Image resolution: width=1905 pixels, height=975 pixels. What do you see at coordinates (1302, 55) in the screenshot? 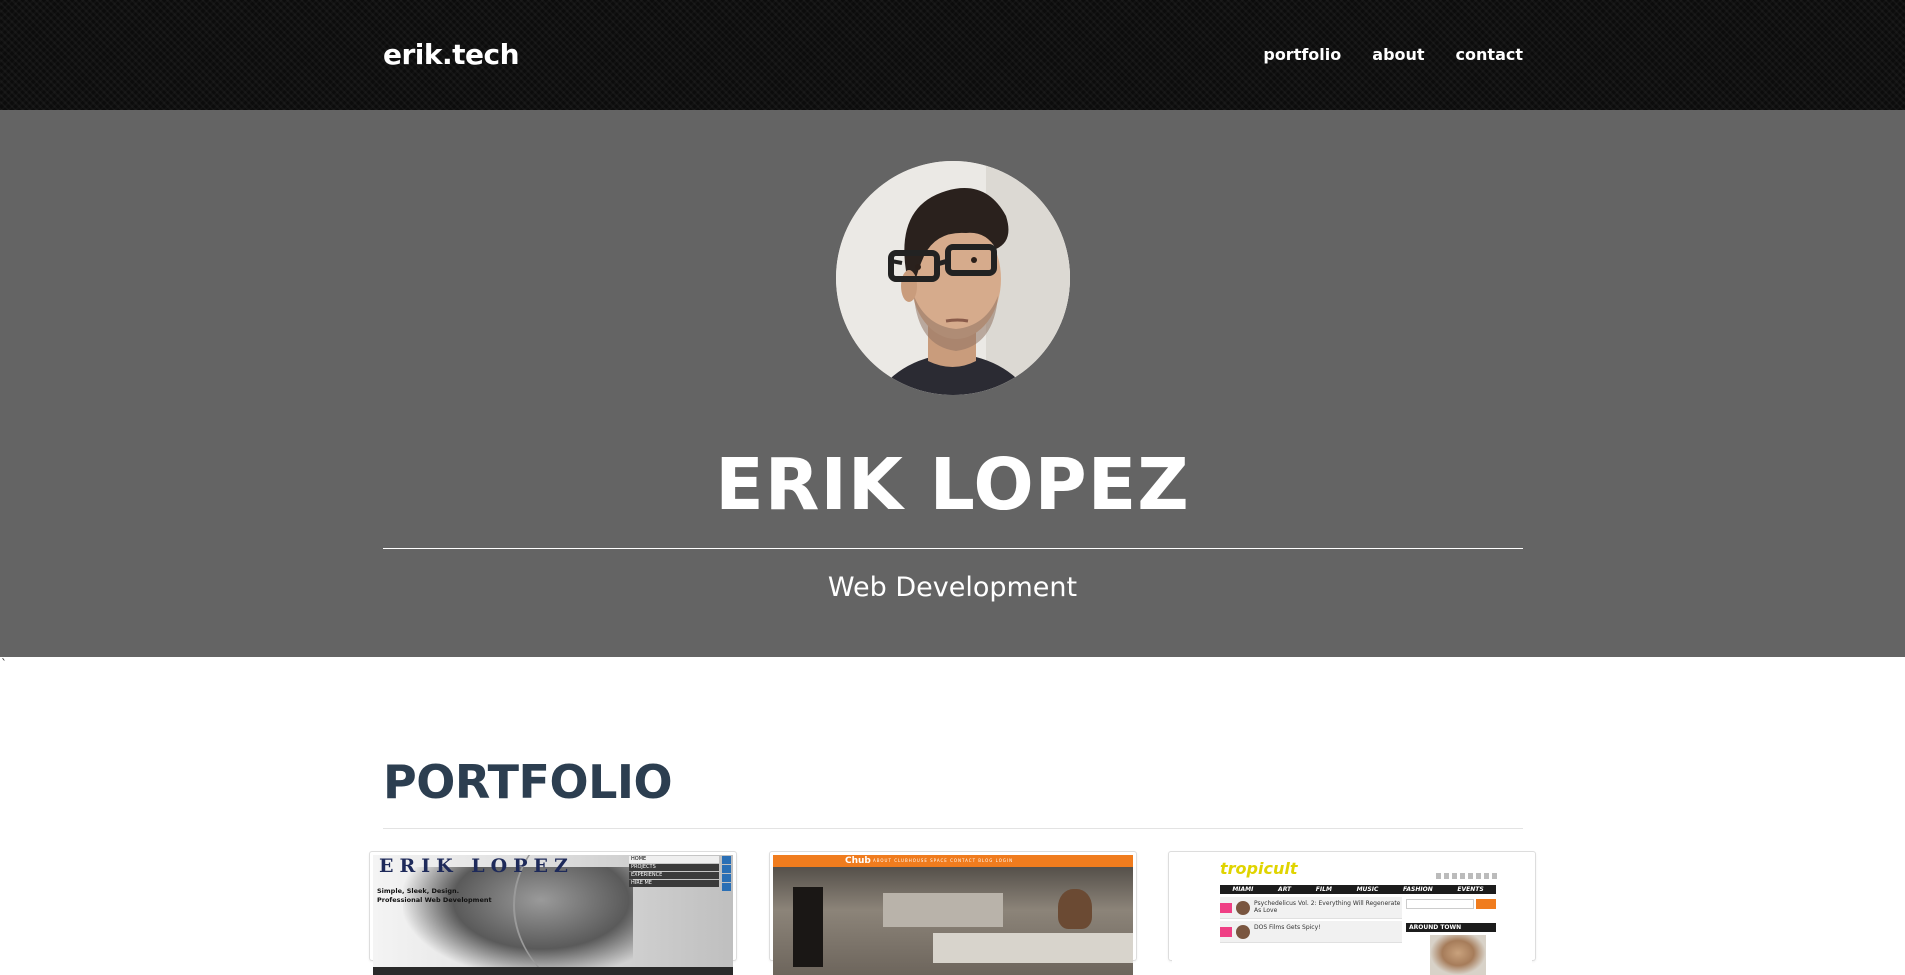
I see `nav-link-portfolio: portfolio` at bounding box center [1302, 55].